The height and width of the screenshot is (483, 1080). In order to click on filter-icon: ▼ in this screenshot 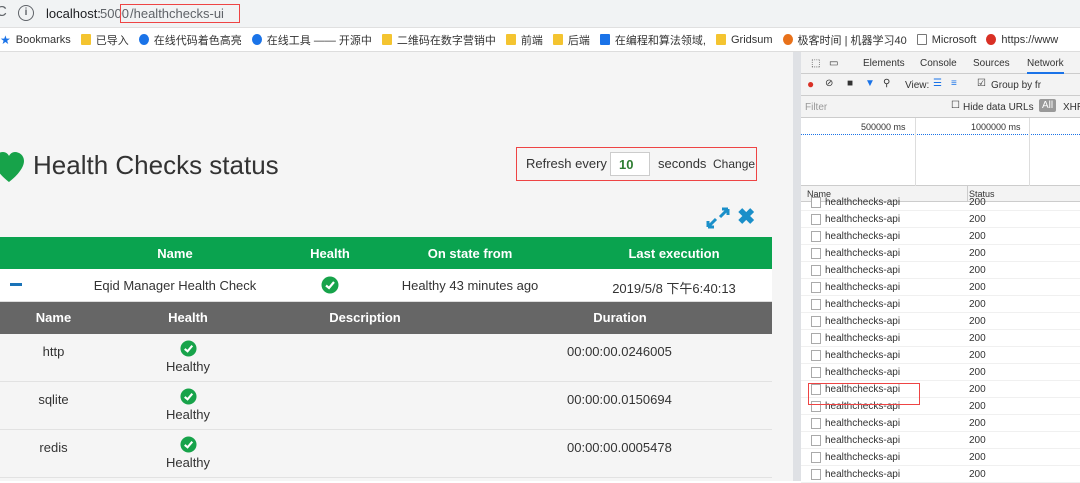, I will do `click(870, 83)`.